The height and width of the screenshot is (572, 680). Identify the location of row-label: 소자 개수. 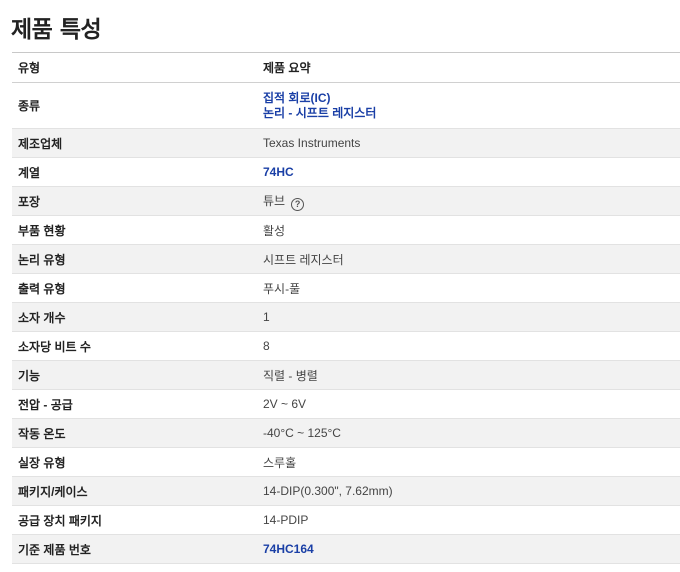
(134, 317).